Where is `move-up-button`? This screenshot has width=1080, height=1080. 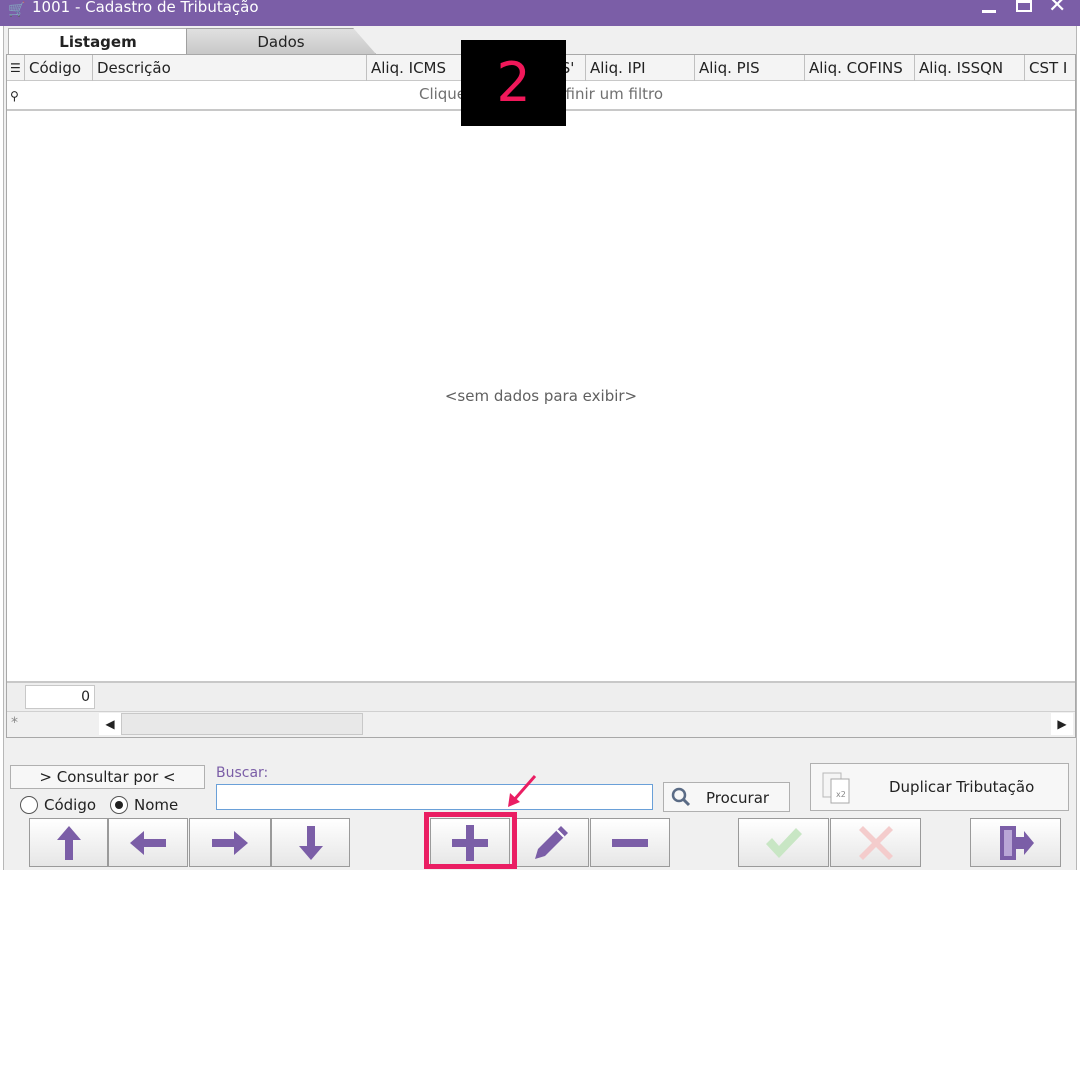 move-up-button is located at coordinates (68, 842).